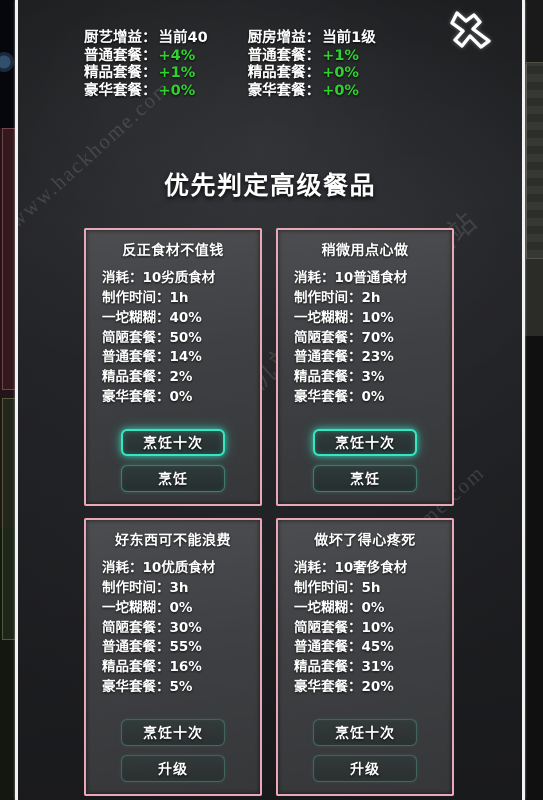 The height and width of the screenshot is (800, 543). What do you see at coordinates (152, 667) in the screenshot?
I see `stat-premium: 精品套餐：16%` at bounding box center [152, 667].